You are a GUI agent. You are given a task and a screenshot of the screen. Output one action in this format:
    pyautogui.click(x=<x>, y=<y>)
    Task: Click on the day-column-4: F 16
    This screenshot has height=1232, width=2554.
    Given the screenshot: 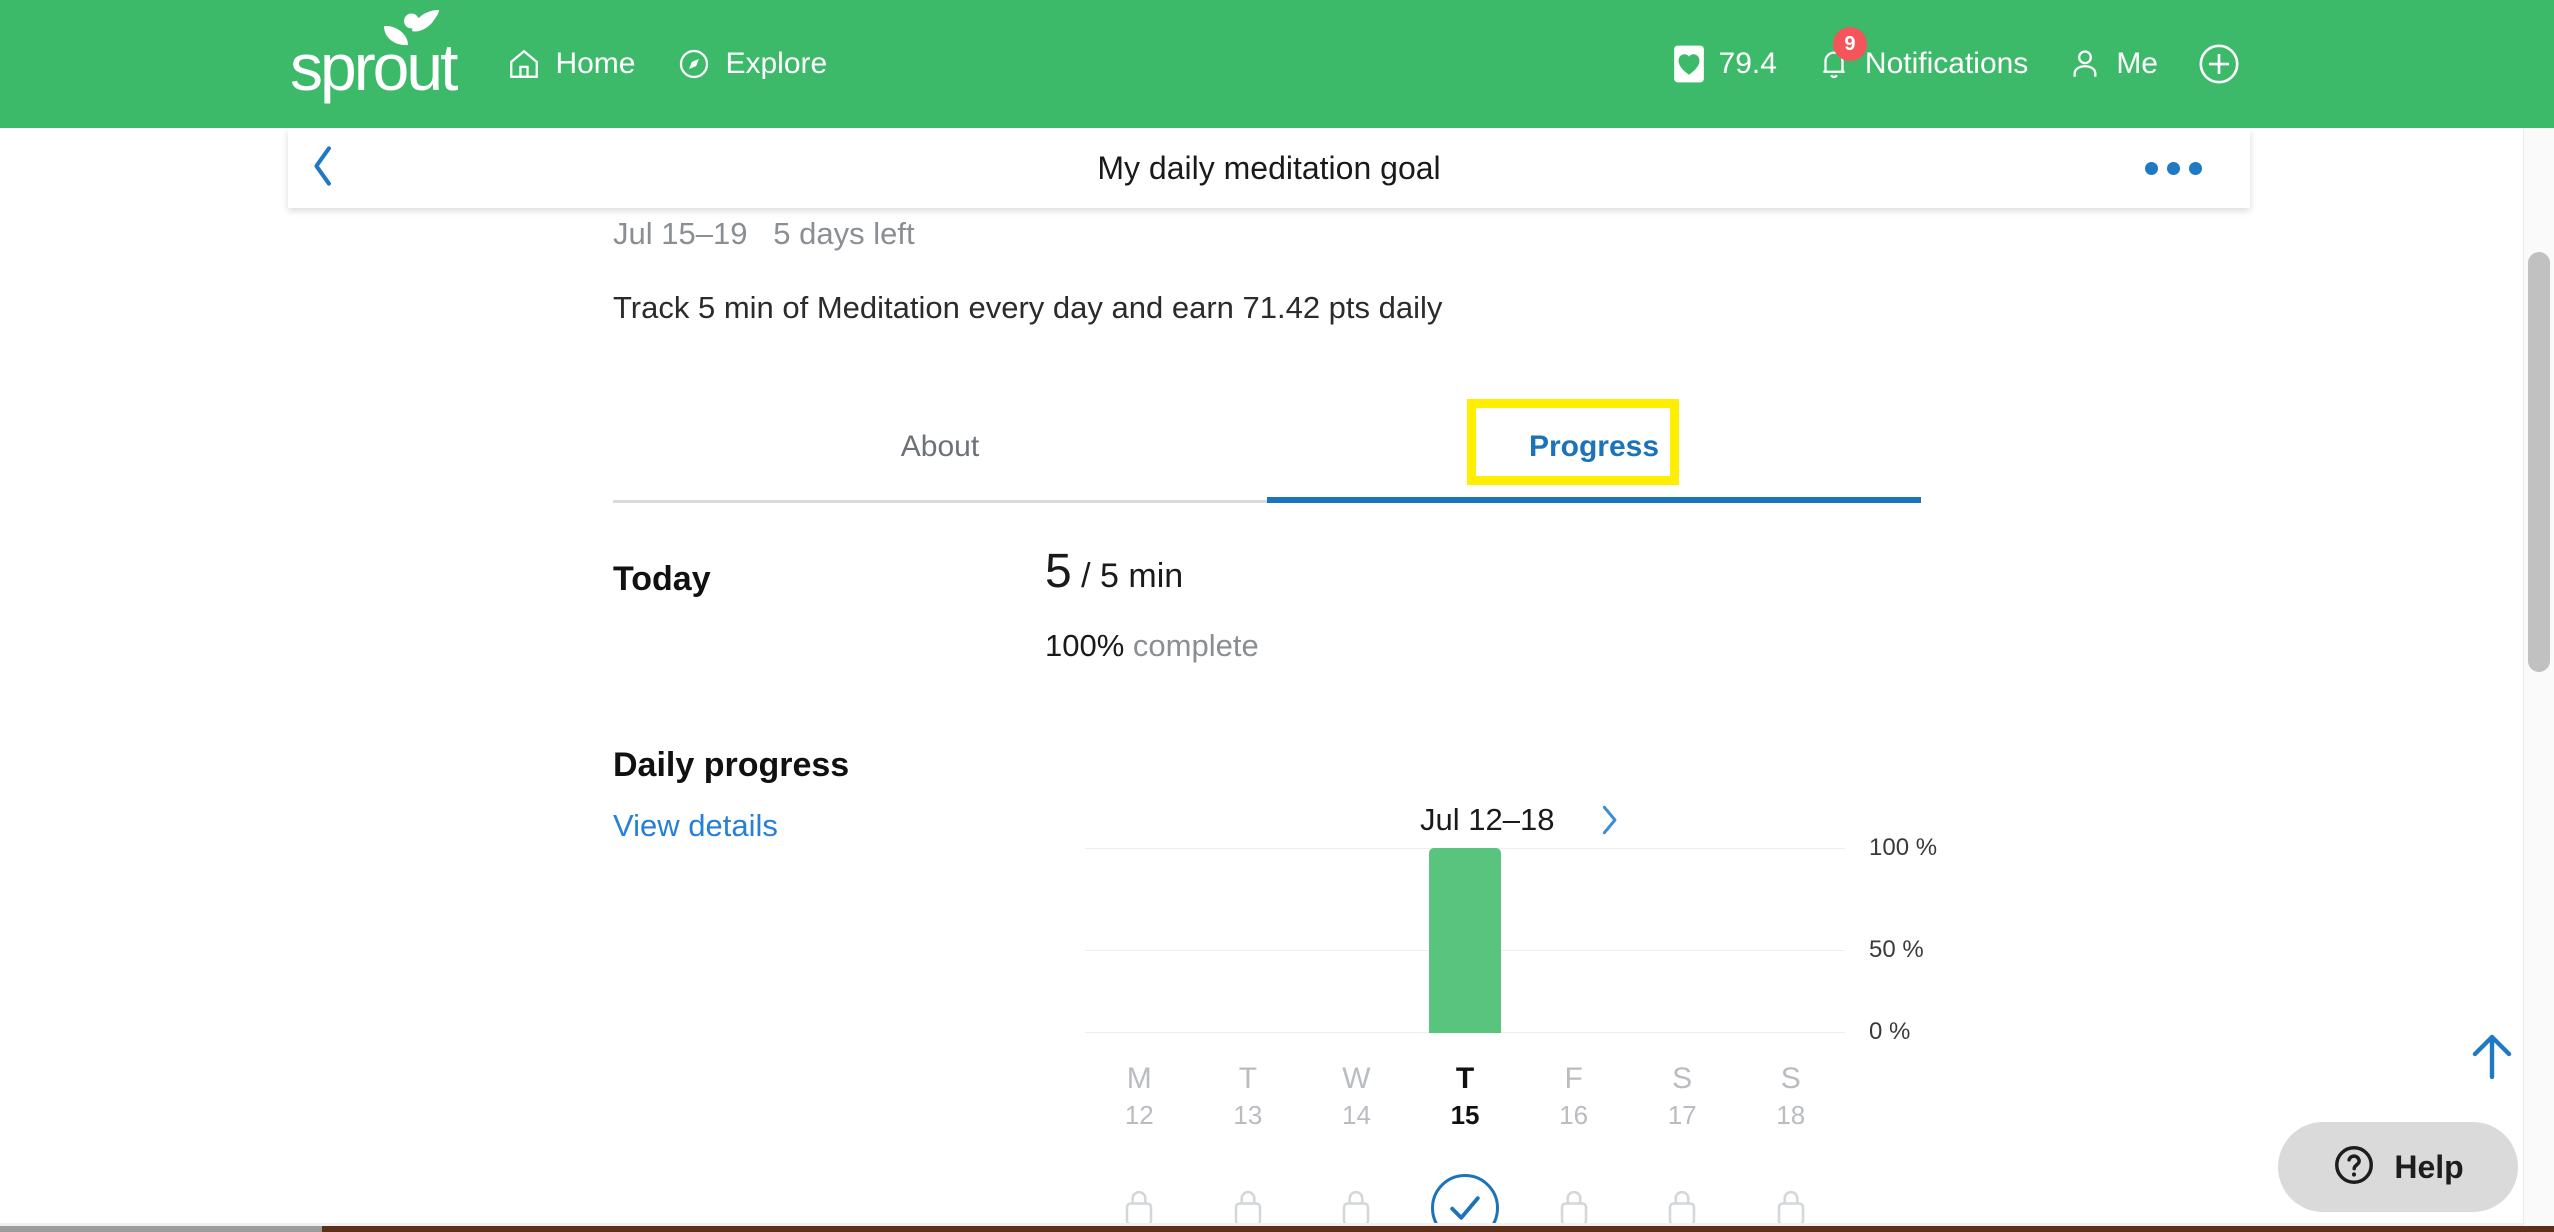 What is the action you would take?
    pyautogui.click(x=1573, y=1096)
    